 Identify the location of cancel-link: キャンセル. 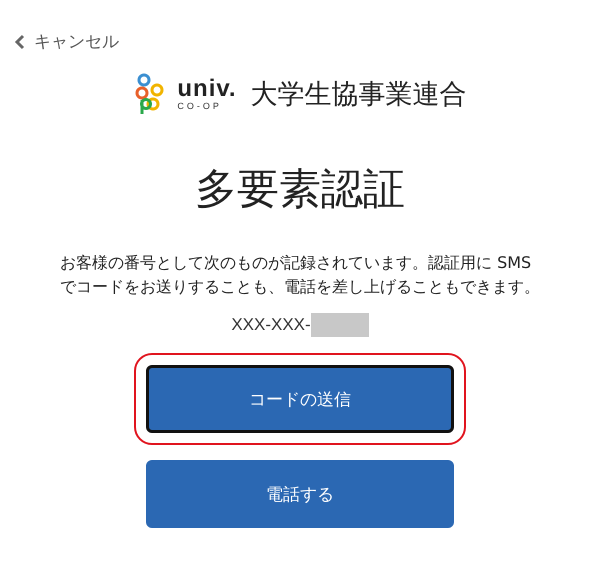
(66, 41).